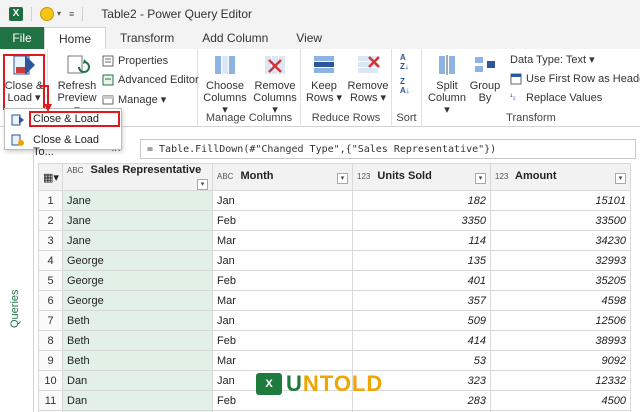 Image resolution: width=640 pixels, height=412 pixels. What do you see at coordinates (560, 220) in the screenshot?
I see `cell-amount: 33500` at bounding box center [560, 220].